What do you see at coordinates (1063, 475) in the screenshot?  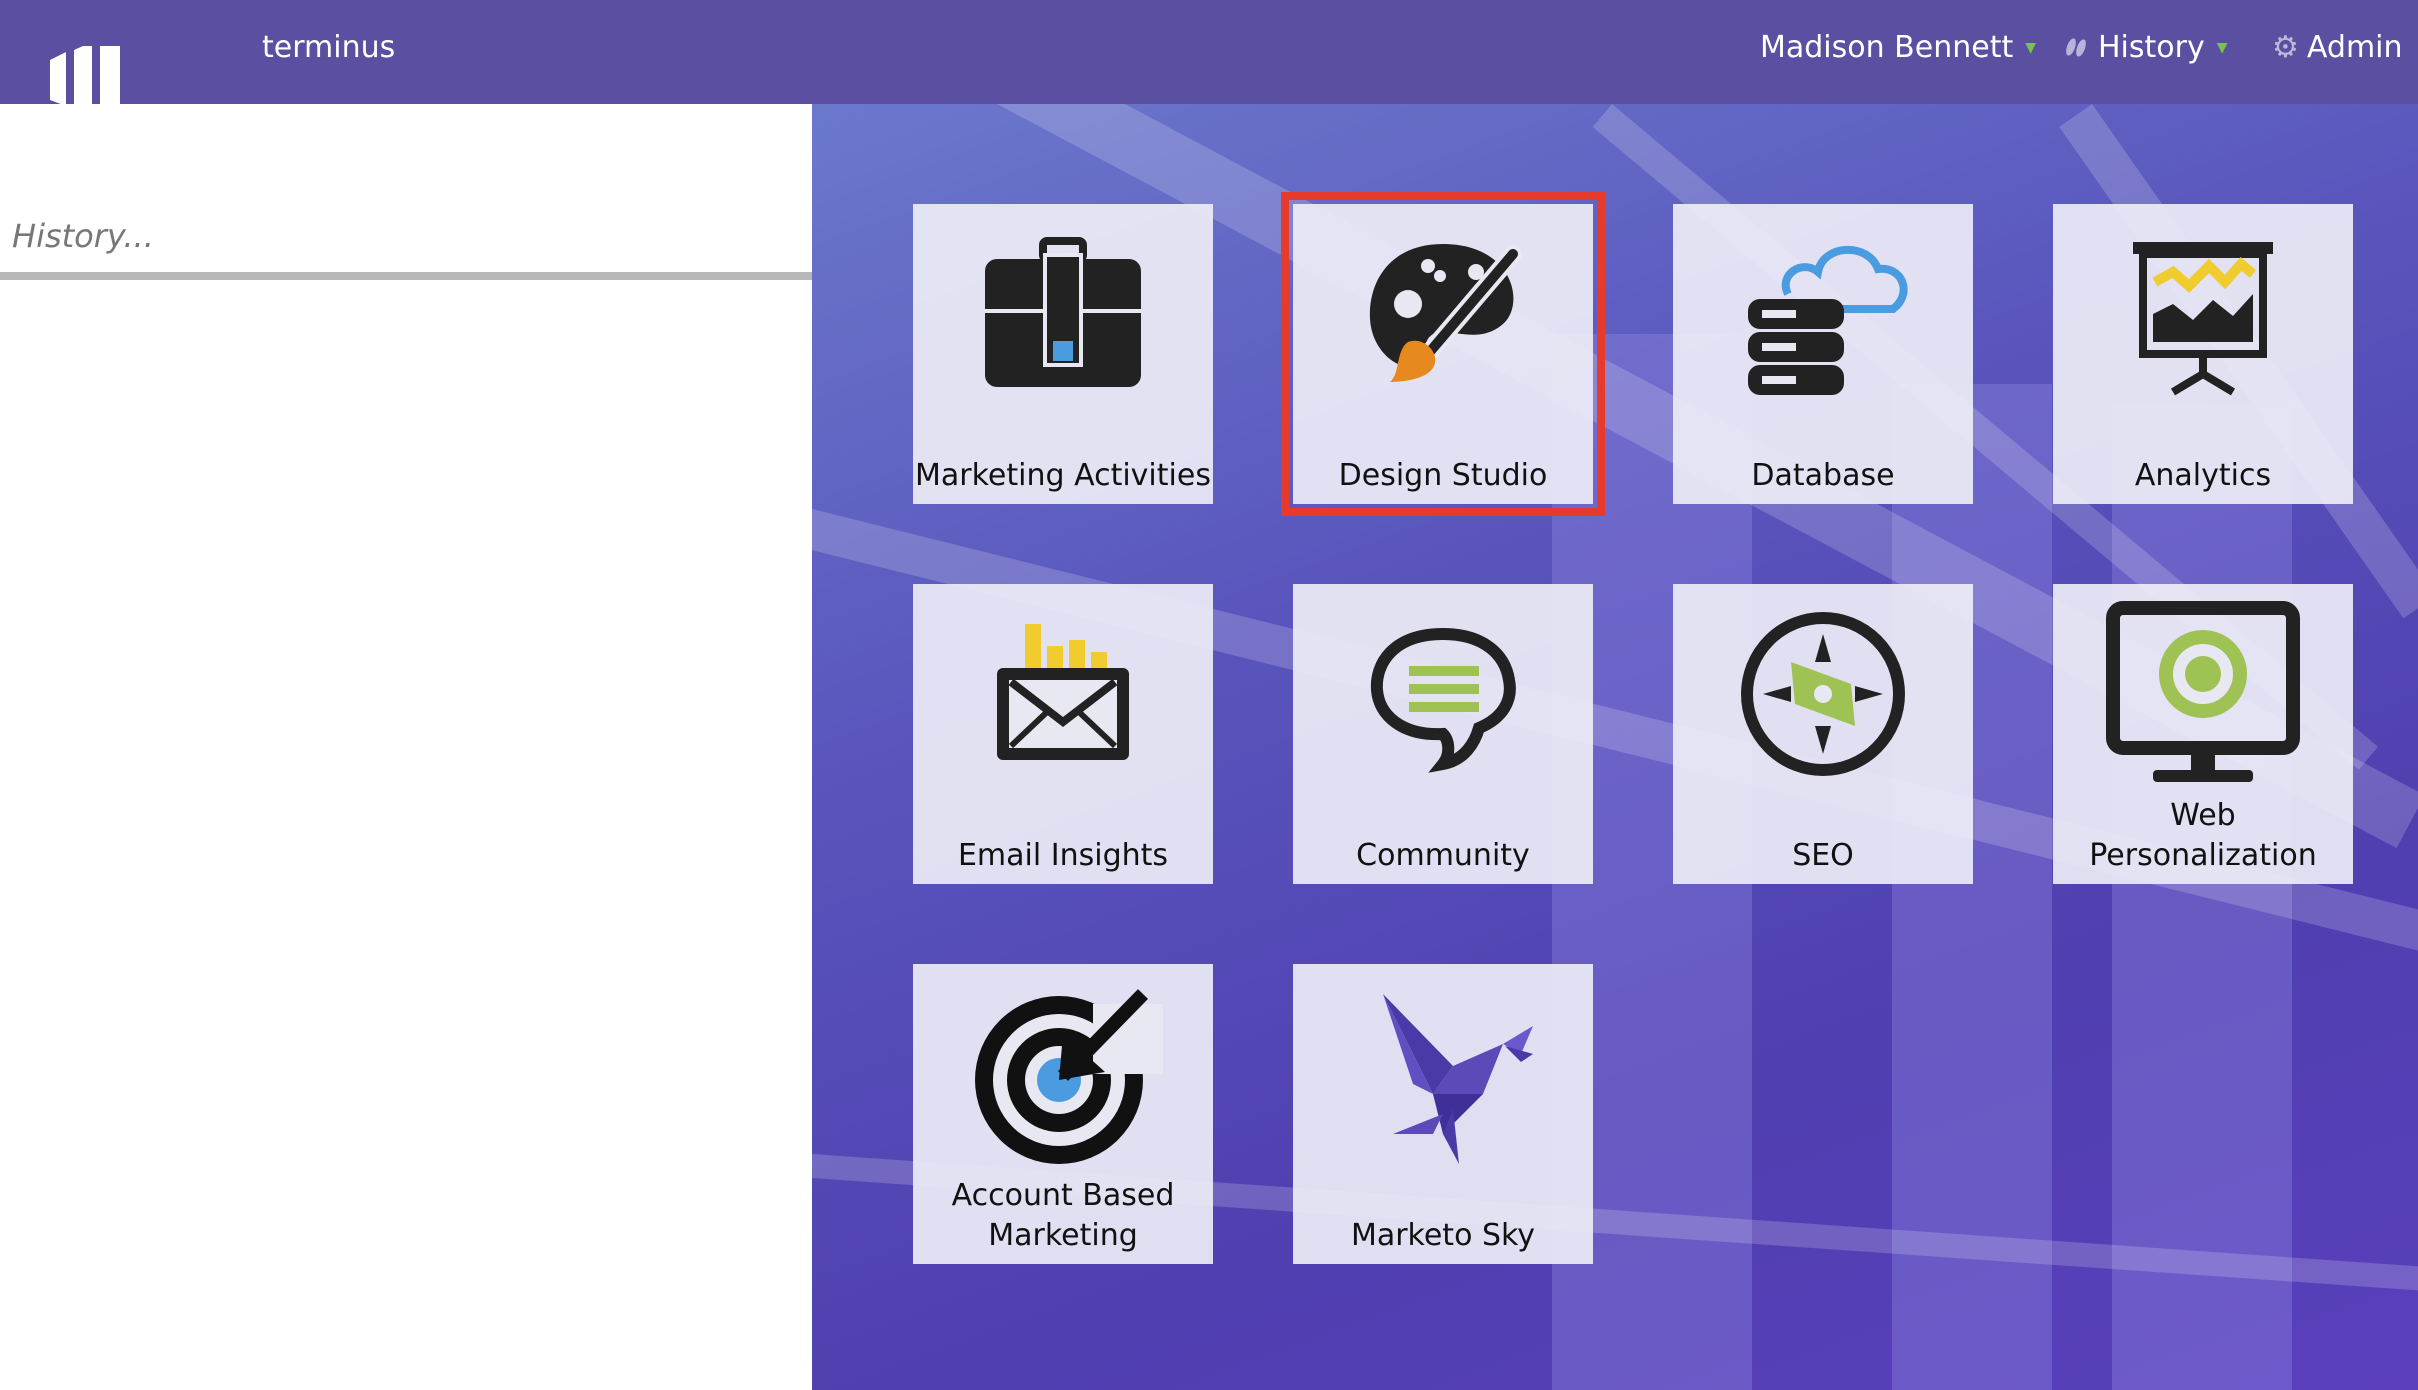 I see `tile-label: Marketing Activities` at bounding box center [1063, 475].